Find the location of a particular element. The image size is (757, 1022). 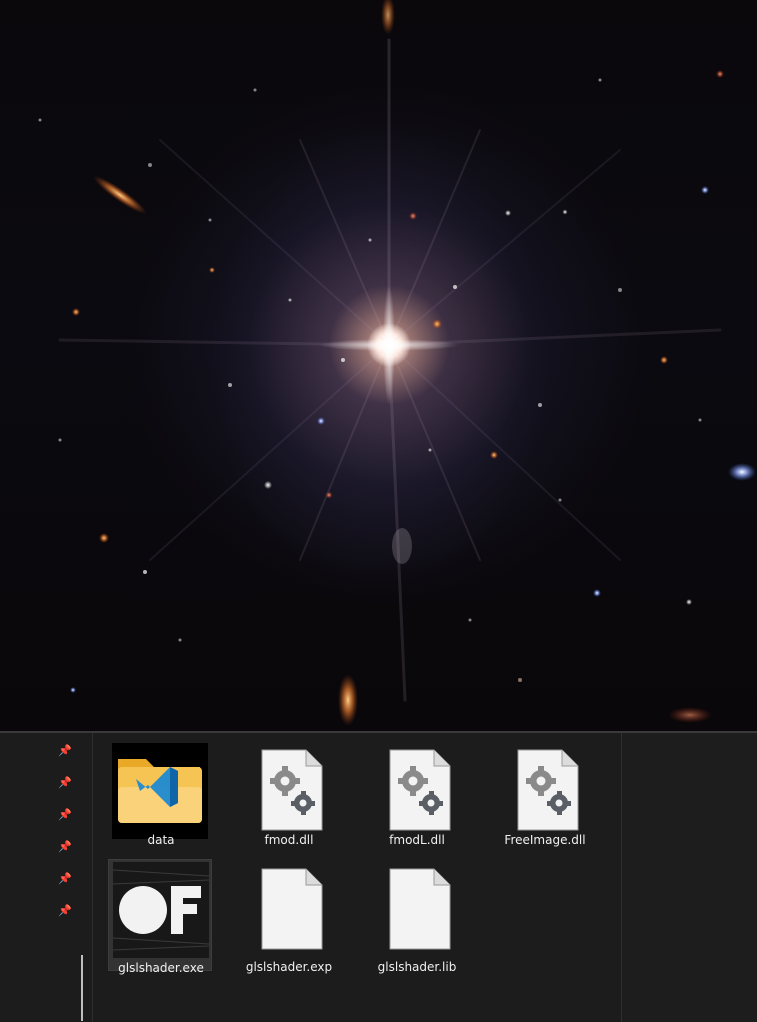

file-item-glslshader-exe: glslshader.exe is located at coordinates (160, 917).